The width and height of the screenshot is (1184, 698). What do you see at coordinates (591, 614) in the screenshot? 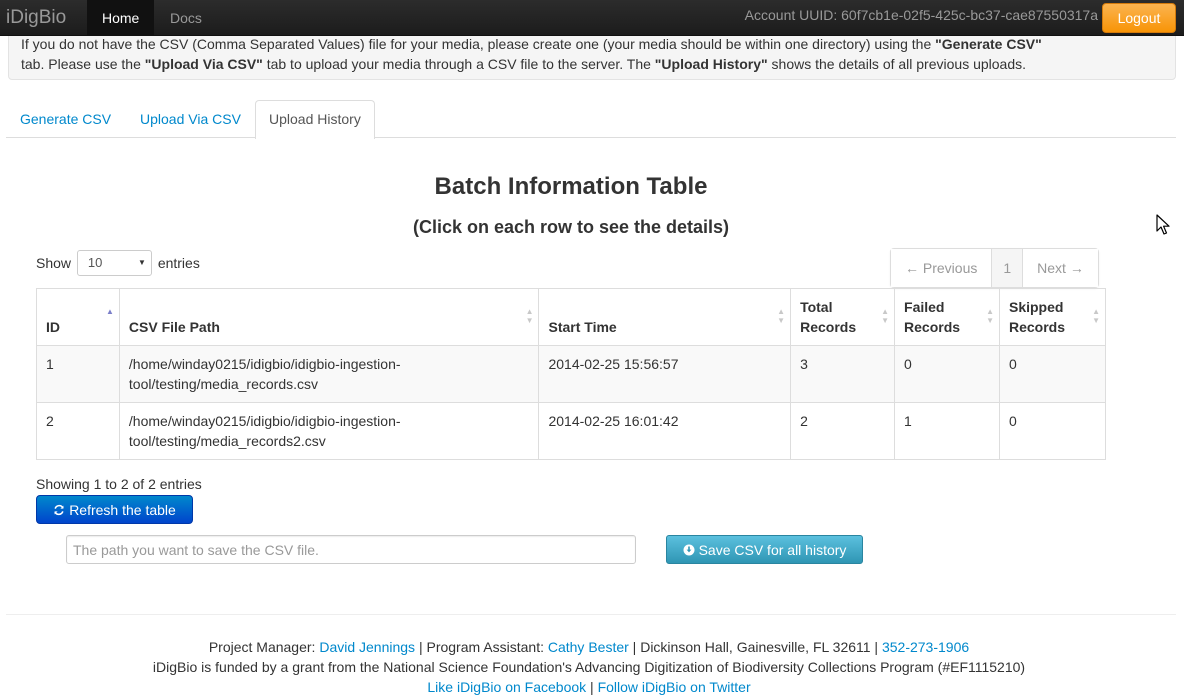
I see `footer-divider` at bounding box center [591, 614].